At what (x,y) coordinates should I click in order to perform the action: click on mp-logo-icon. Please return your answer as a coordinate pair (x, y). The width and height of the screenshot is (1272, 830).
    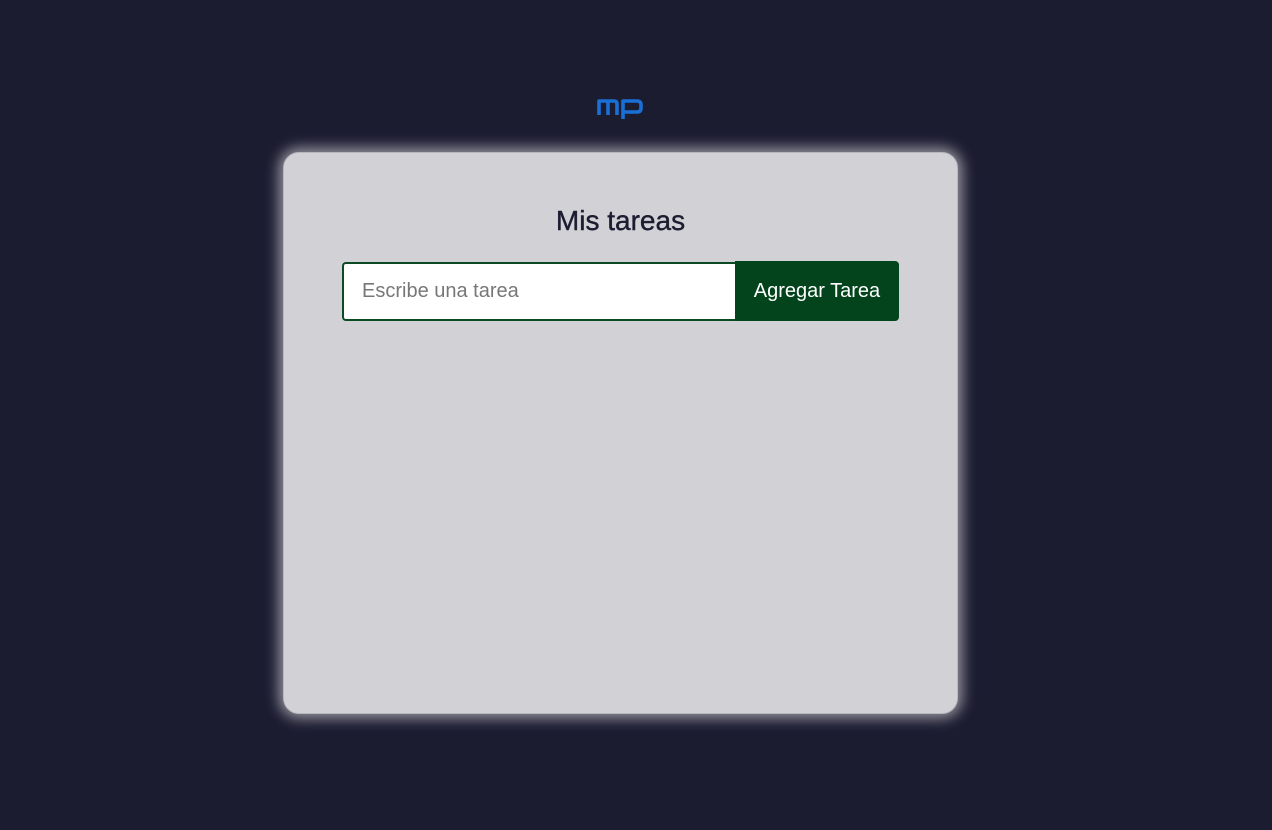
    Looking at the image, I should click on (620, 109).